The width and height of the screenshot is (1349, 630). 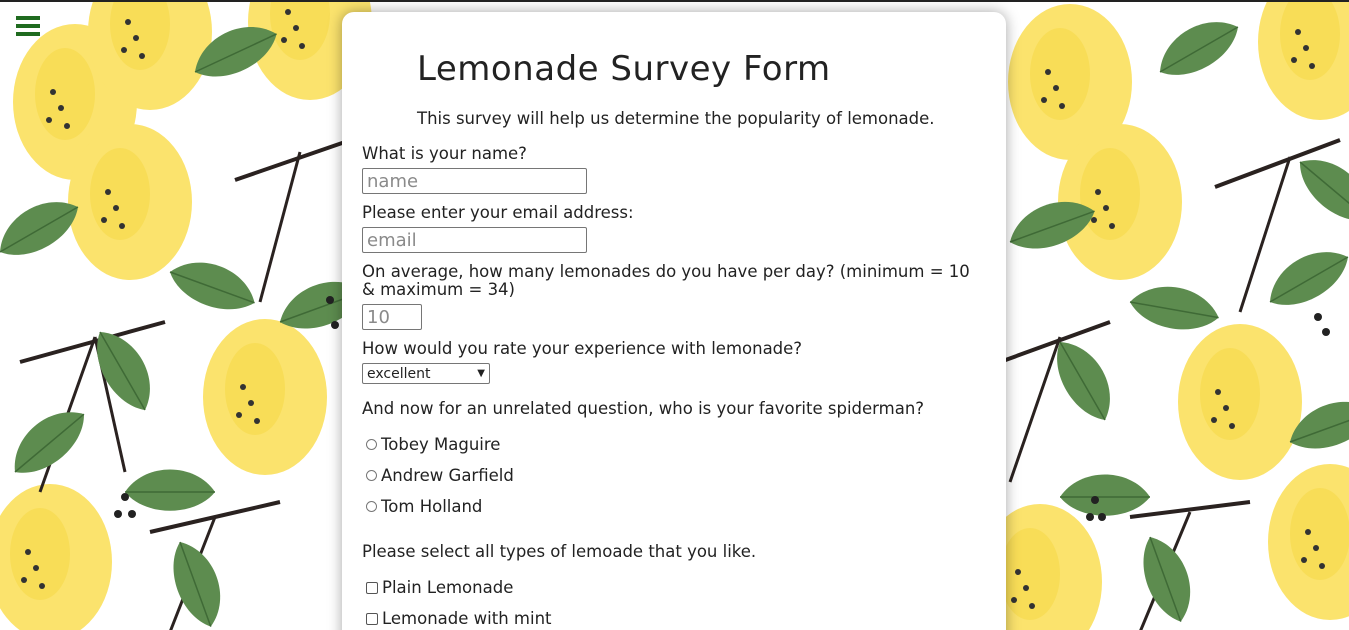 I want to click on spiderman-option: Andrew Garfield, so click(x=440, y=475).